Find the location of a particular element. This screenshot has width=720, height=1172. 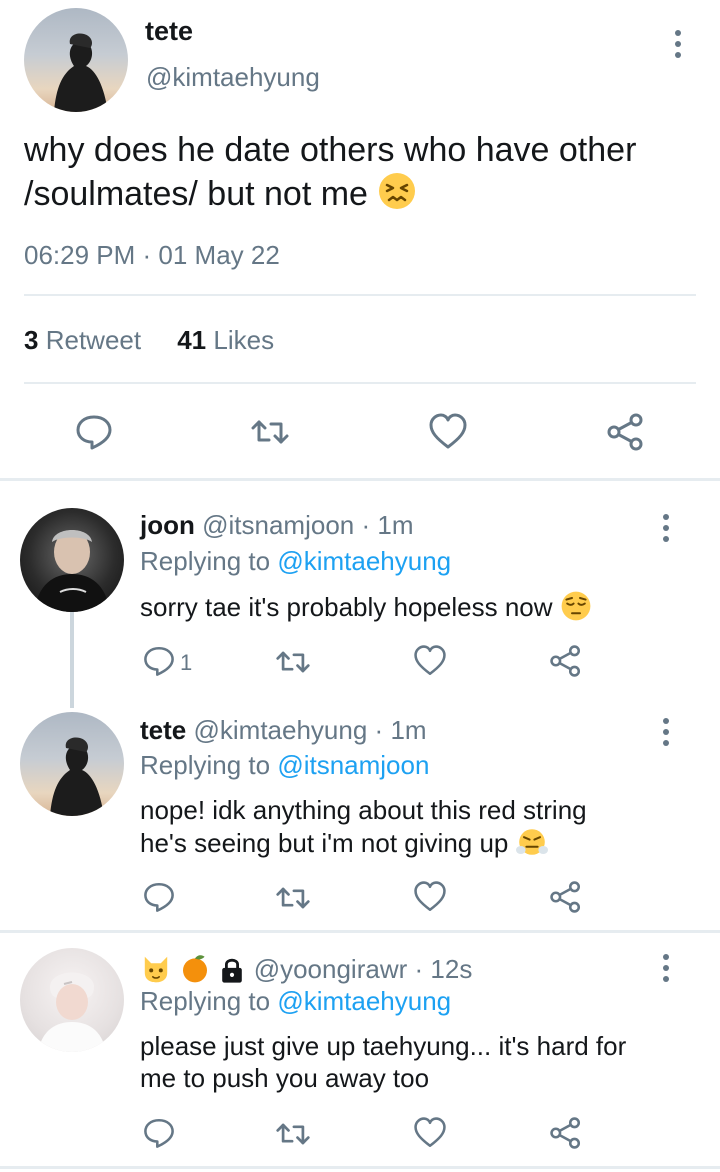

likes-stat: 41 Likes is located at coordinates (225, 340).